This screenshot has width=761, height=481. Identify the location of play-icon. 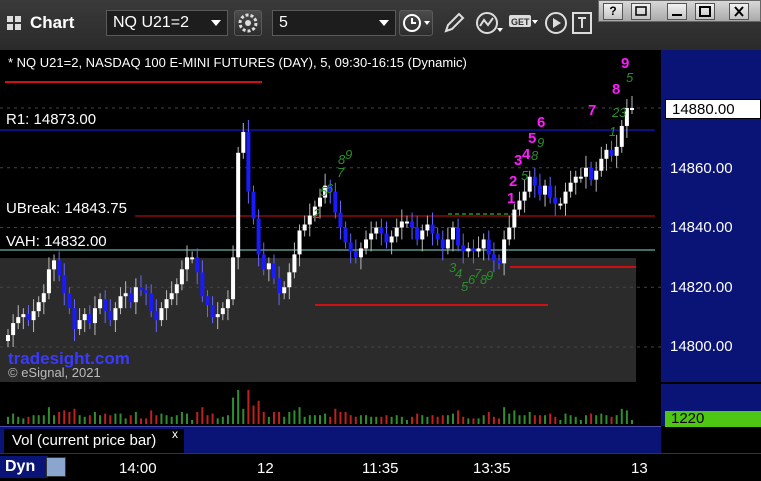
(556, 23).